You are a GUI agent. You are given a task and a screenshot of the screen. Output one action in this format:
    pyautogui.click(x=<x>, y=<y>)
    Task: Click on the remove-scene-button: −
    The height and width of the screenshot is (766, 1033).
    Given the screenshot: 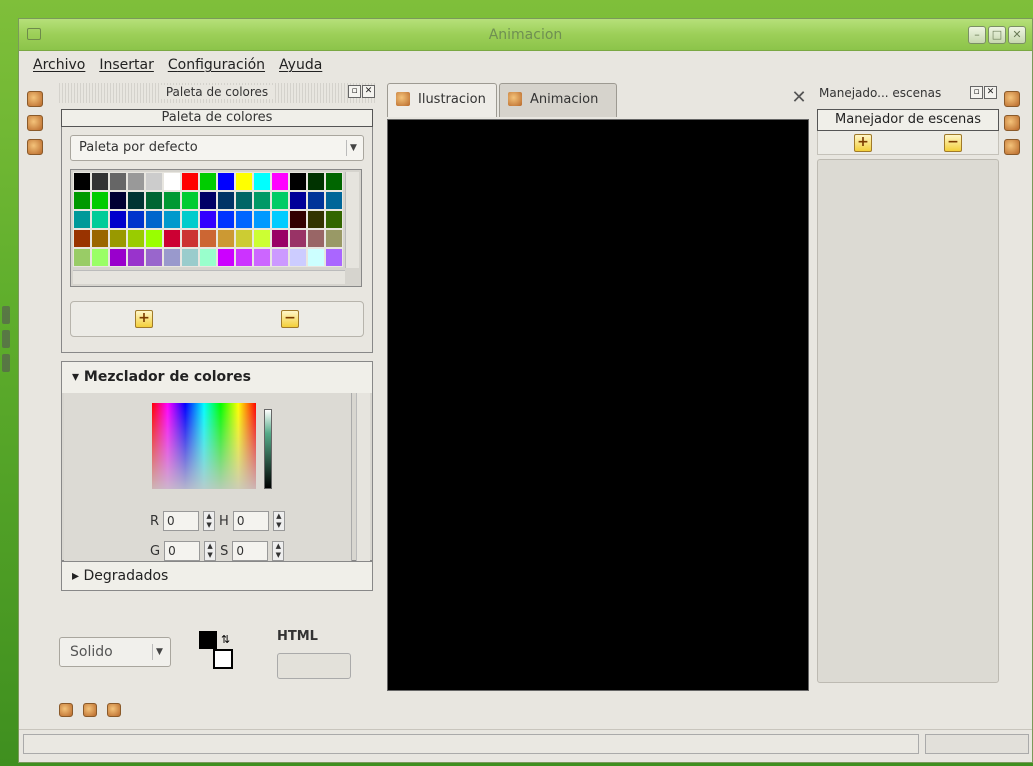 What is the action you would take?
    pyautogui.click(x=953, y=142)
    